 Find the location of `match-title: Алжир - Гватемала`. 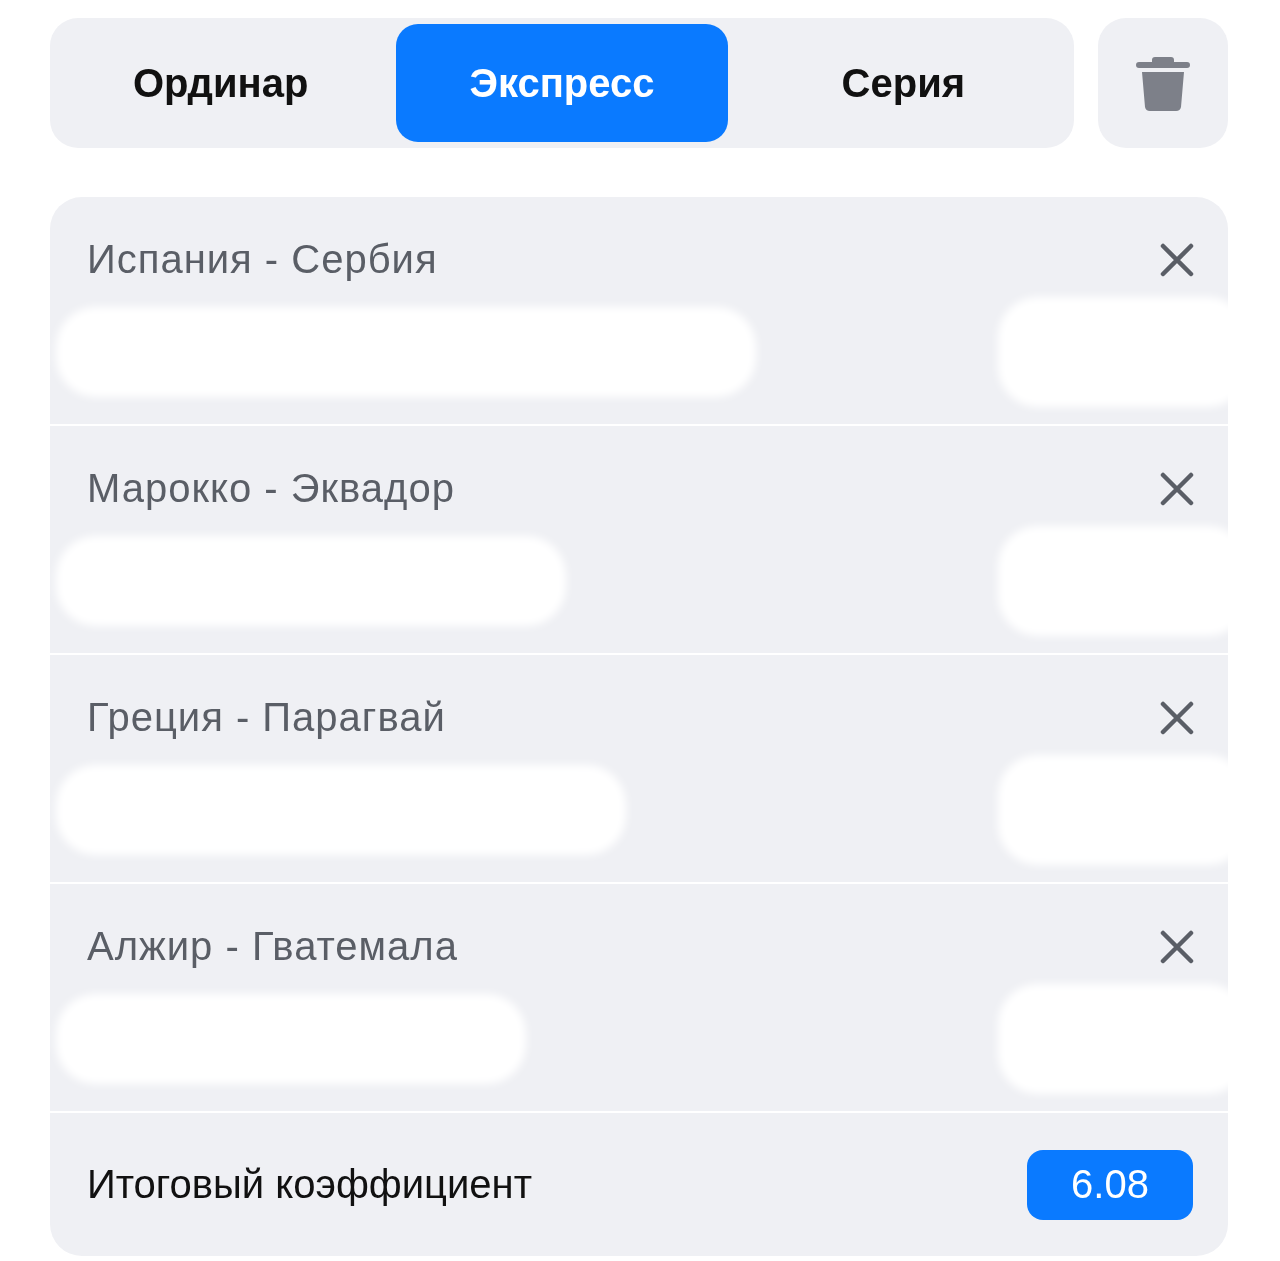

match-title: Алжир - Гватемала is located at coordinates (272, 946).